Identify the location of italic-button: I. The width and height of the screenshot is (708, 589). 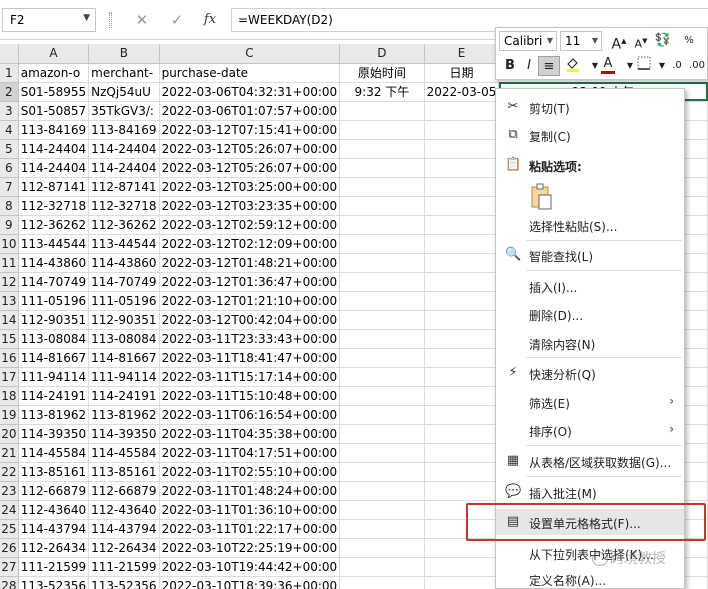
(529, 66).